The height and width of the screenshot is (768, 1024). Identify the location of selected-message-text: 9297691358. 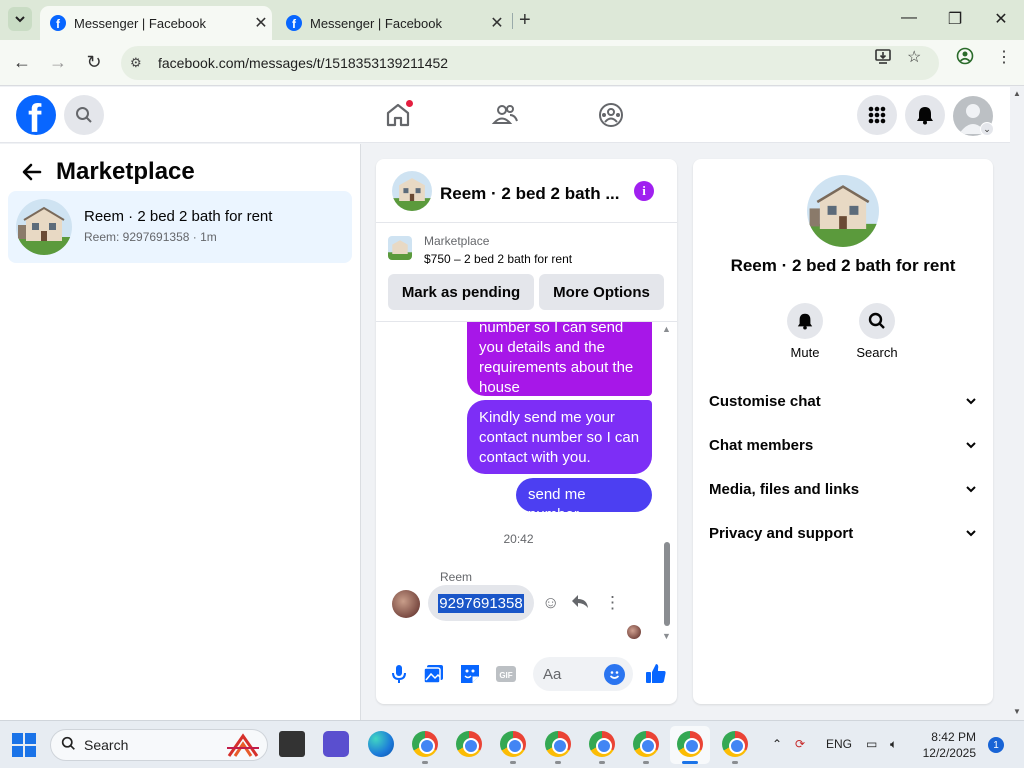
(481, 603).